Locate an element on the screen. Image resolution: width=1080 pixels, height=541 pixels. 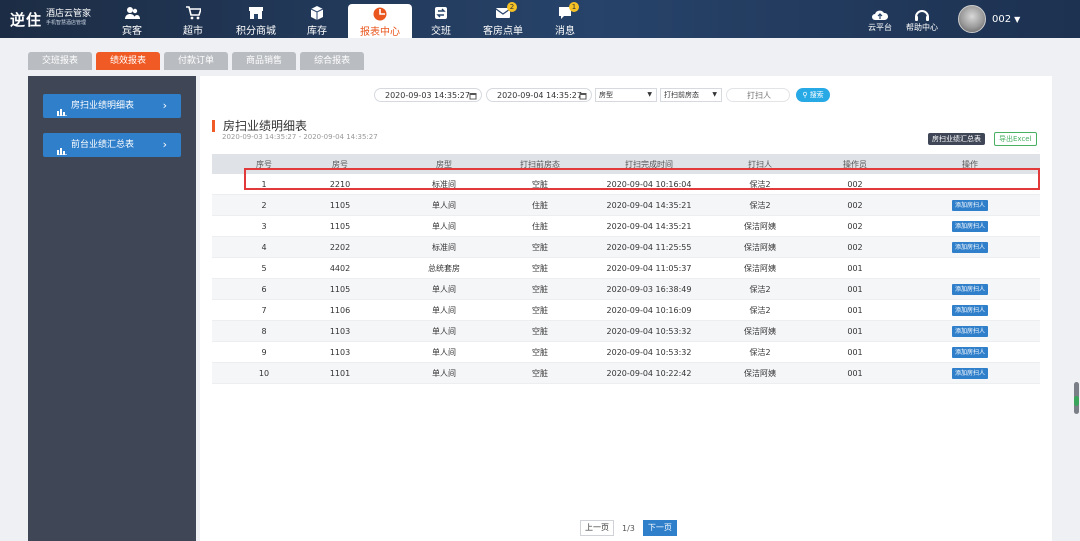
table-row: 9 1103 单人间 空脏 2020-09-04 10:53:32 保洁2 001 添加房扫人 is located at coordinates (626, 352).